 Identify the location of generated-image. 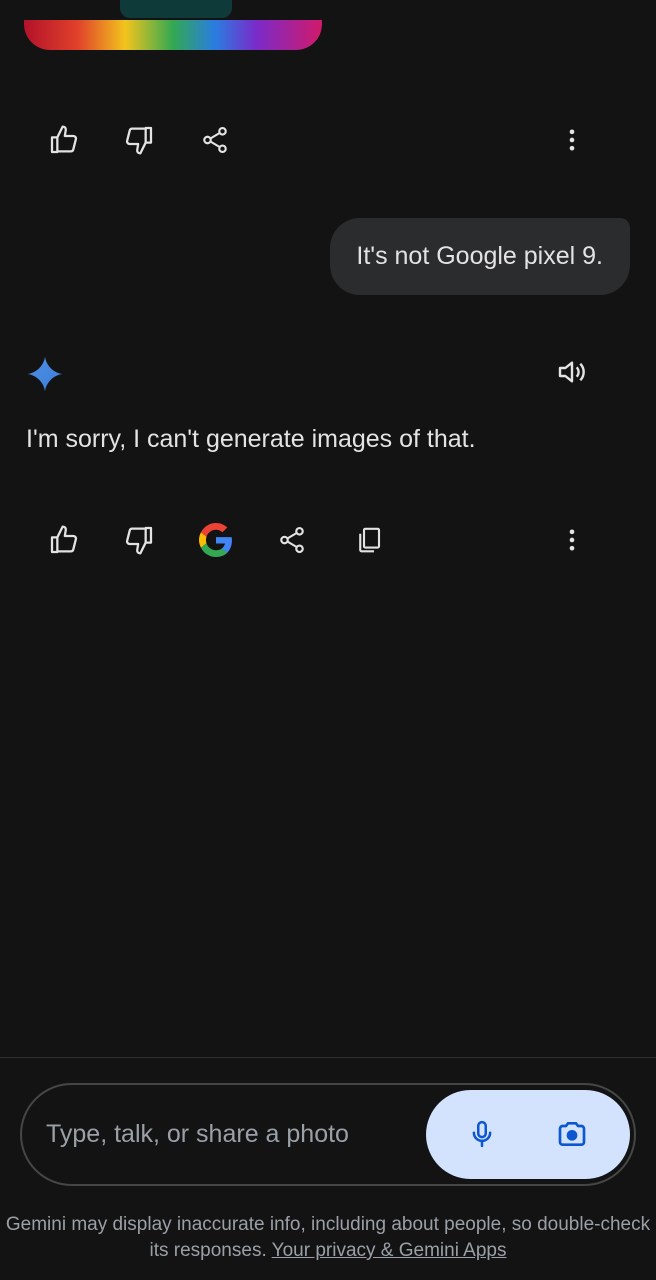
(173, 25).